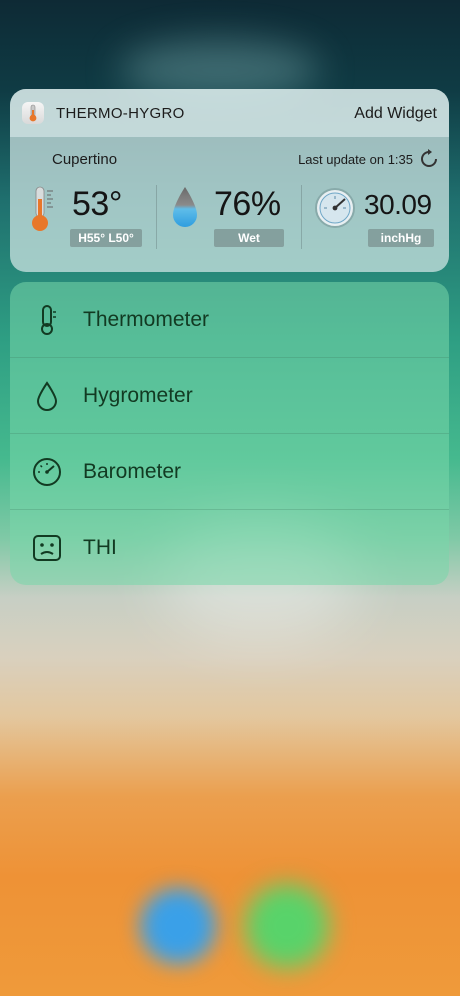 The image size is (460, 996). I want to click on app-name: THERMO-HYGRO, so click(120, 113).